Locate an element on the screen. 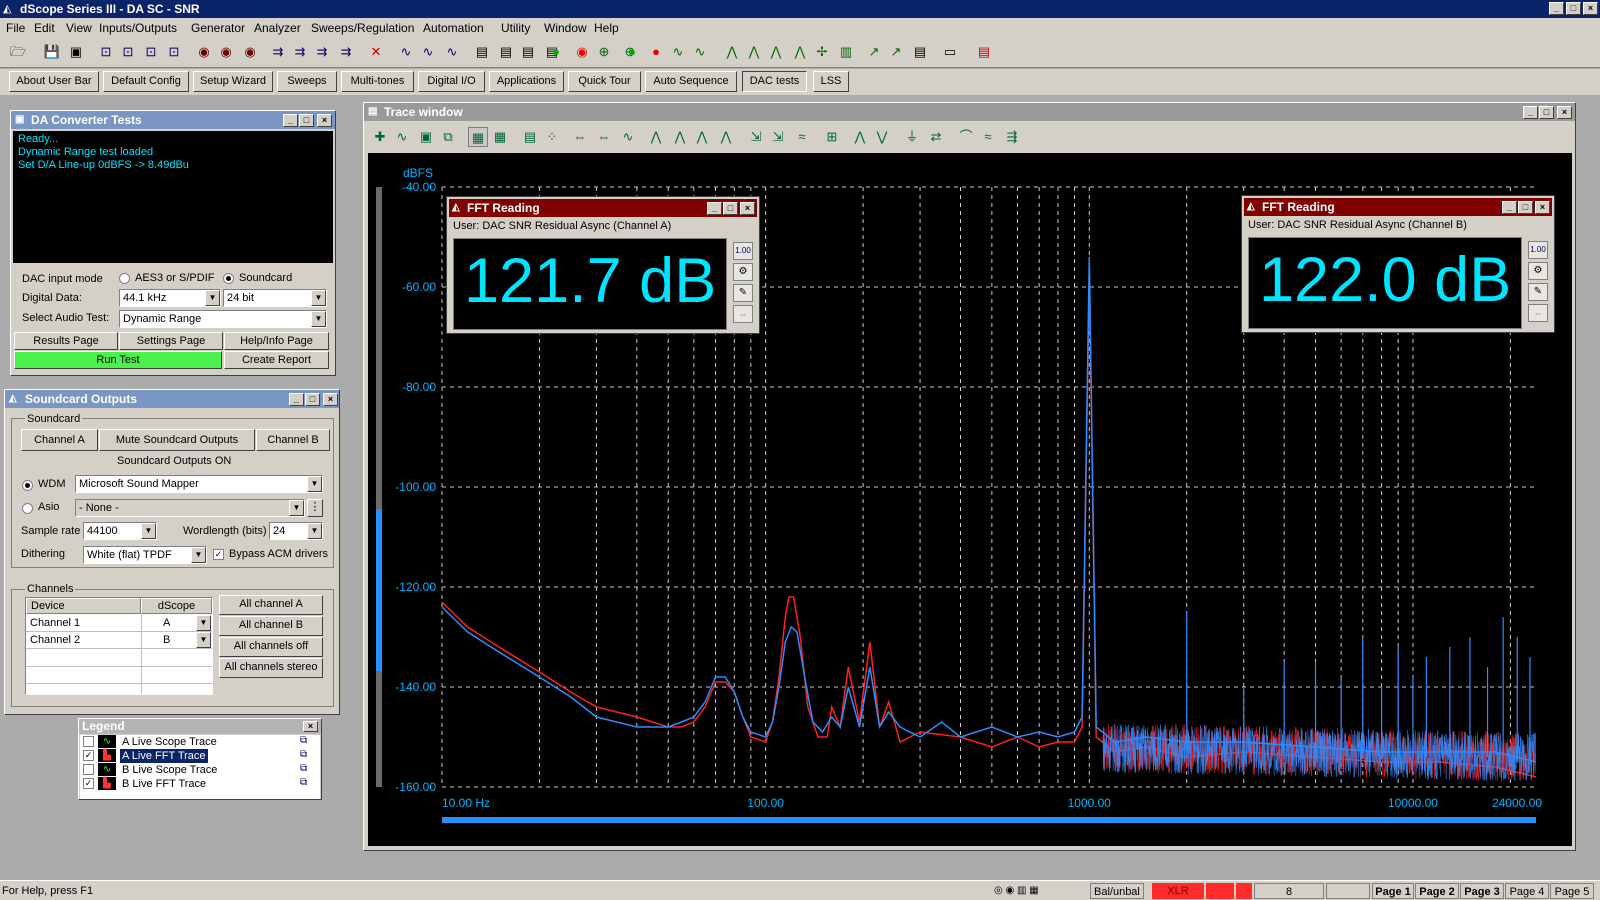 The width and height of the screenshot is (1600, 900). trace-tool-15-icon: ⇲ is located at coordinates (756, 137).